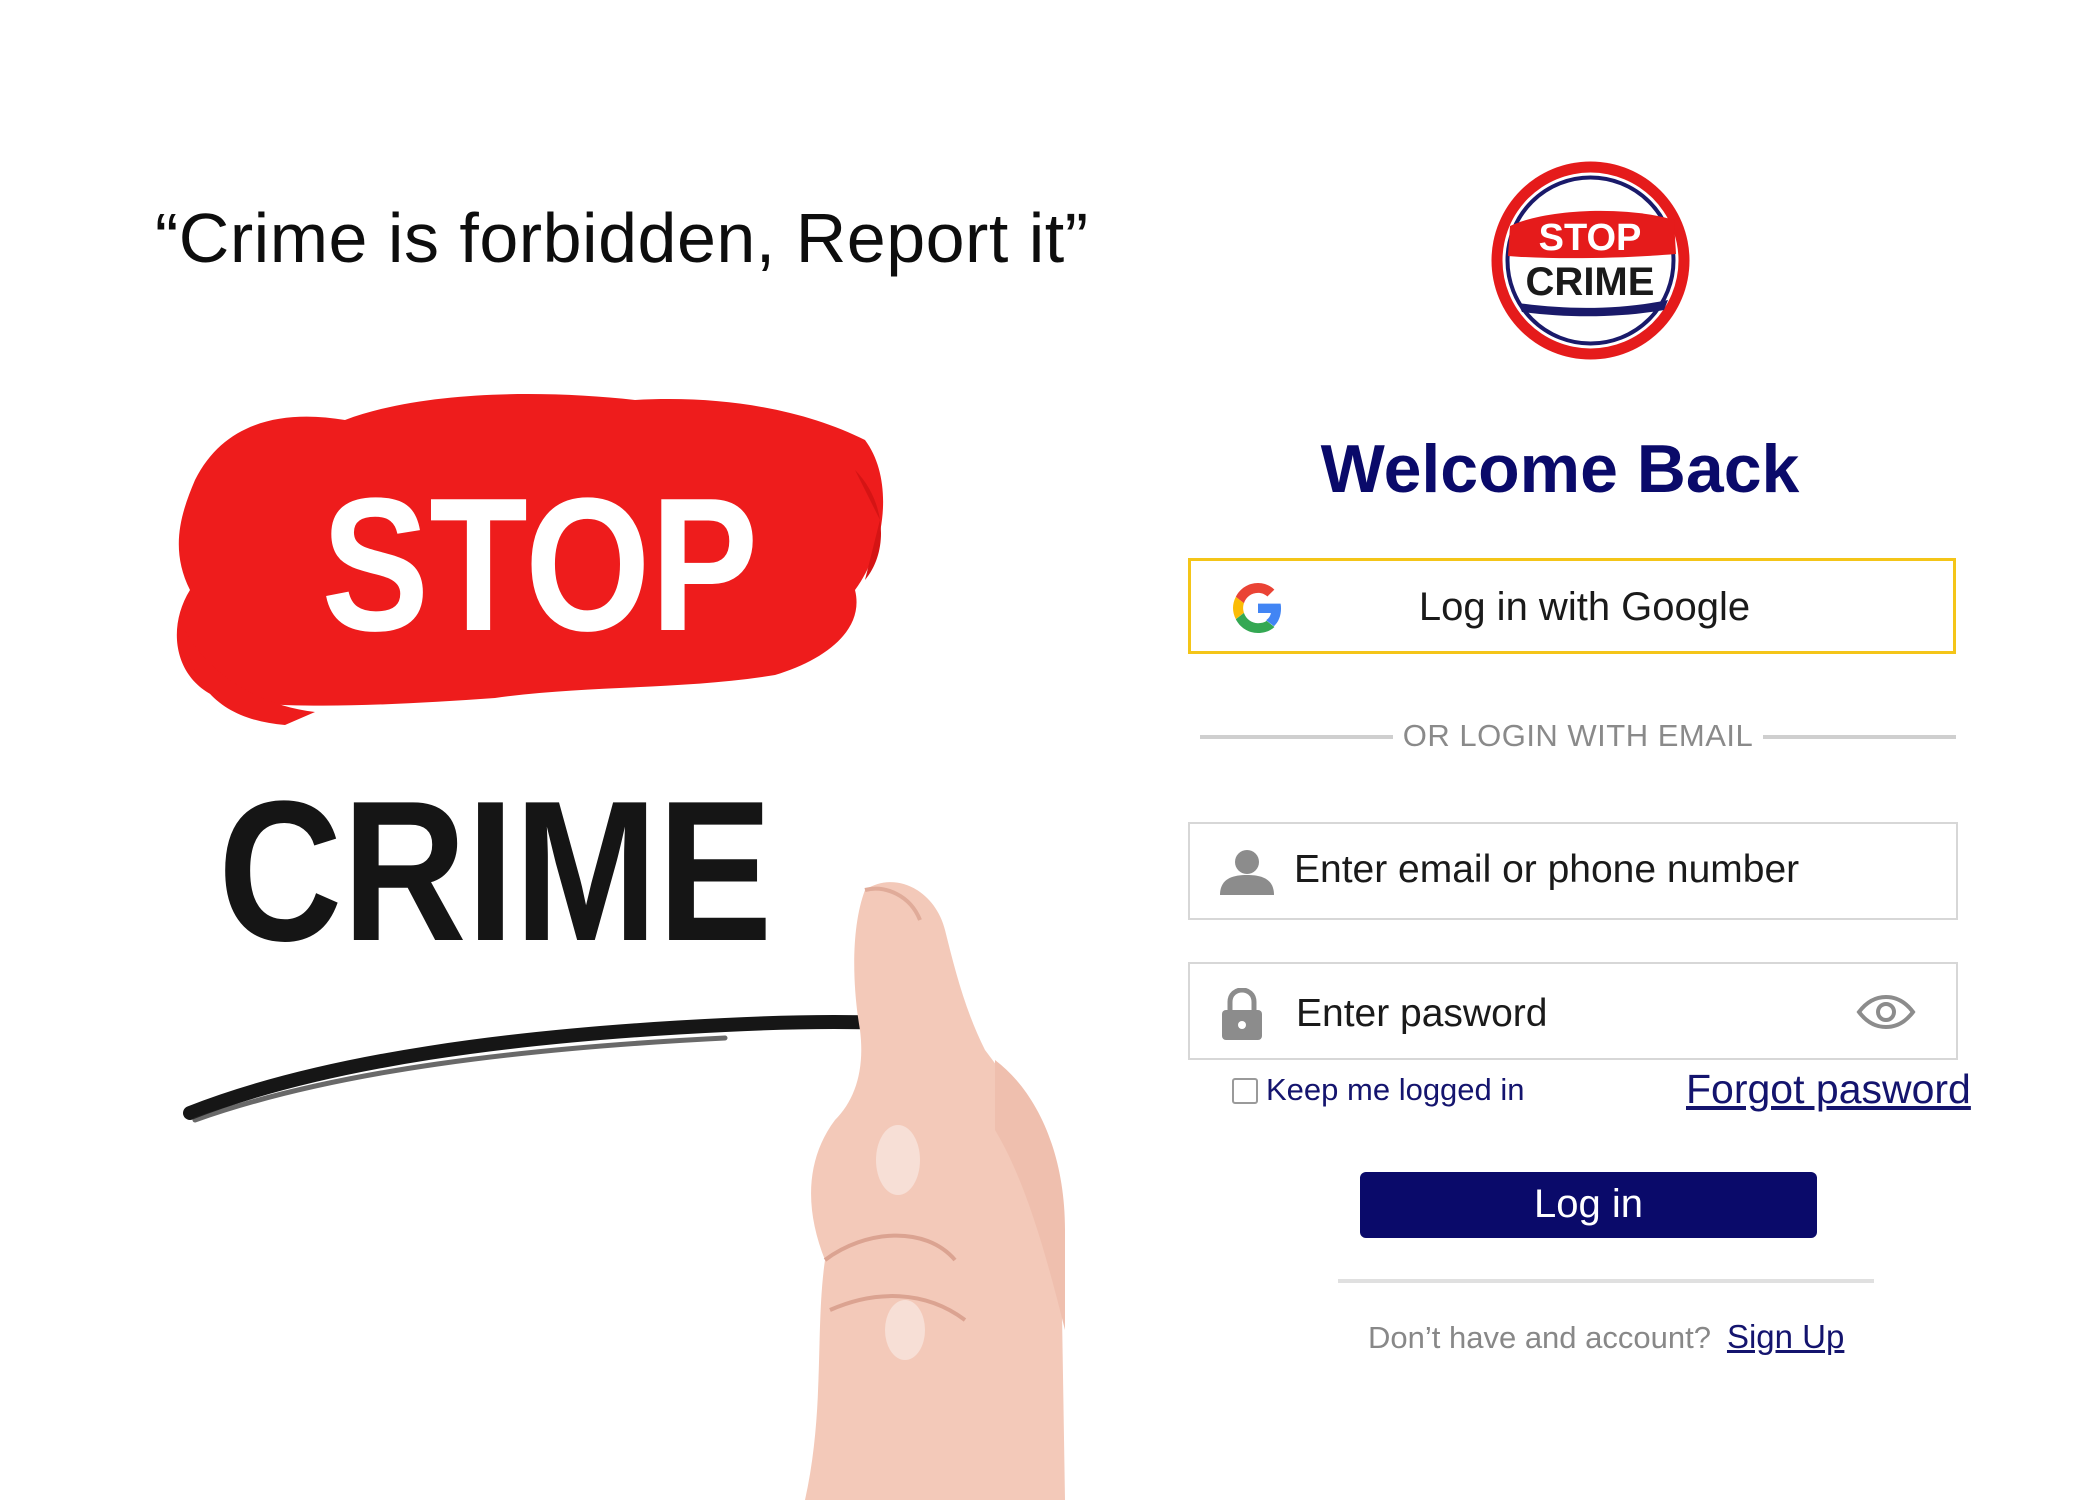 The width and height of the screenshot is (2100, 1500). Describe the element at coordinates (1242, 1014) in the screenshot. I see `lock-icon` at that location.